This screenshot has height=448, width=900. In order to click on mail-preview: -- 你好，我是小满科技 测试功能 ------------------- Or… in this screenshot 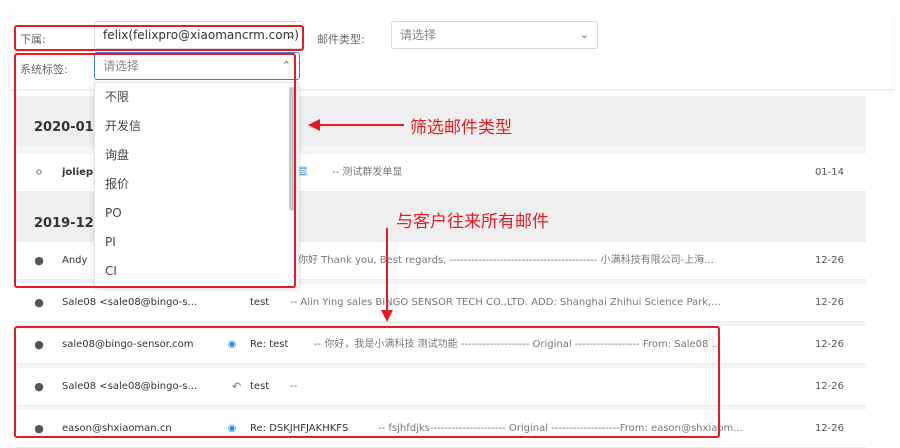, I will do `click(518, 344)`.